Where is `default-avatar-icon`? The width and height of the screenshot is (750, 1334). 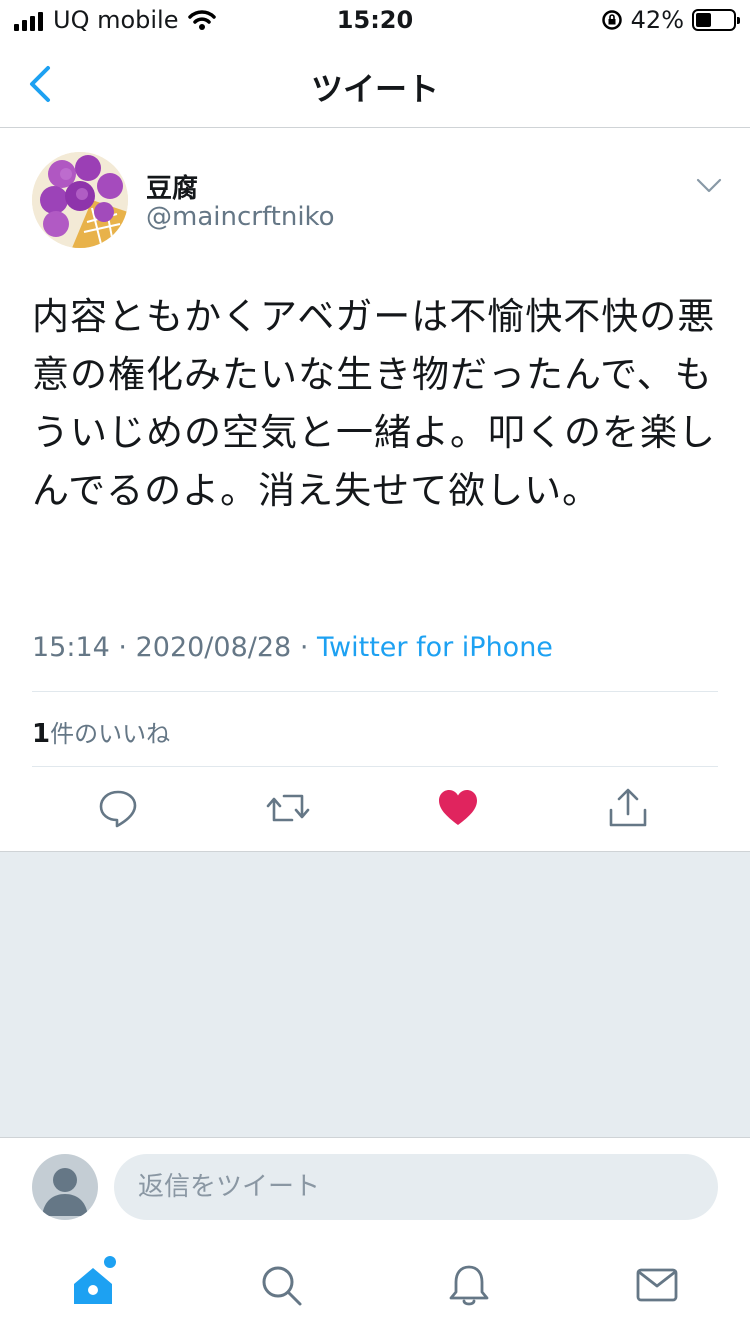 default-avatar-icon is located at coordinates (65, 1192).